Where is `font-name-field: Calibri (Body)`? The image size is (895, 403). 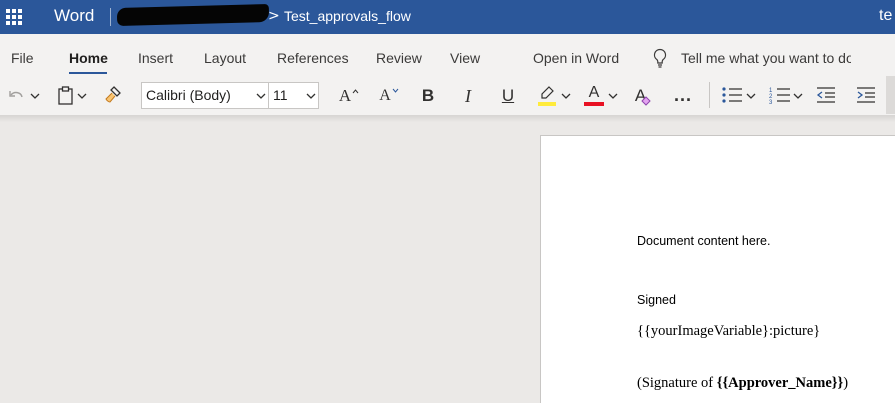
font-name-field: Calibri (Body) is located at coordinates (188, 95).